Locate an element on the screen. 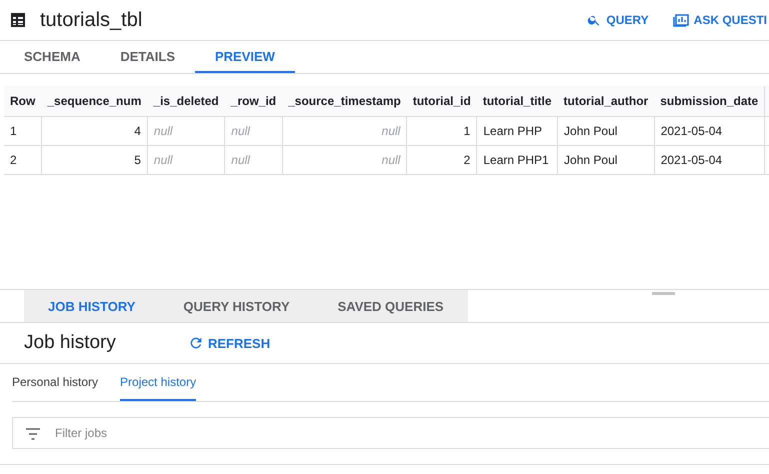 The image size is (769, 474). column-header: _sequence_num is located at coordinates (94, 101).